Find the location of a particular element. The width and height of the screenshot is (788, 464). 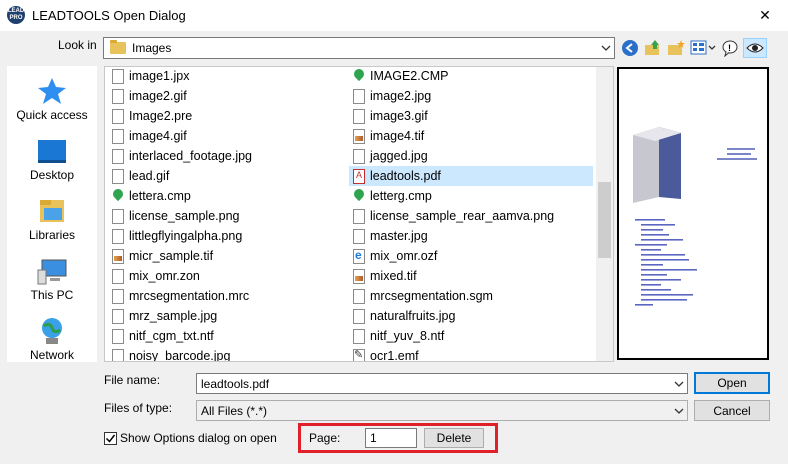

file-item: lead.gif is located at coordinates (226, 176).